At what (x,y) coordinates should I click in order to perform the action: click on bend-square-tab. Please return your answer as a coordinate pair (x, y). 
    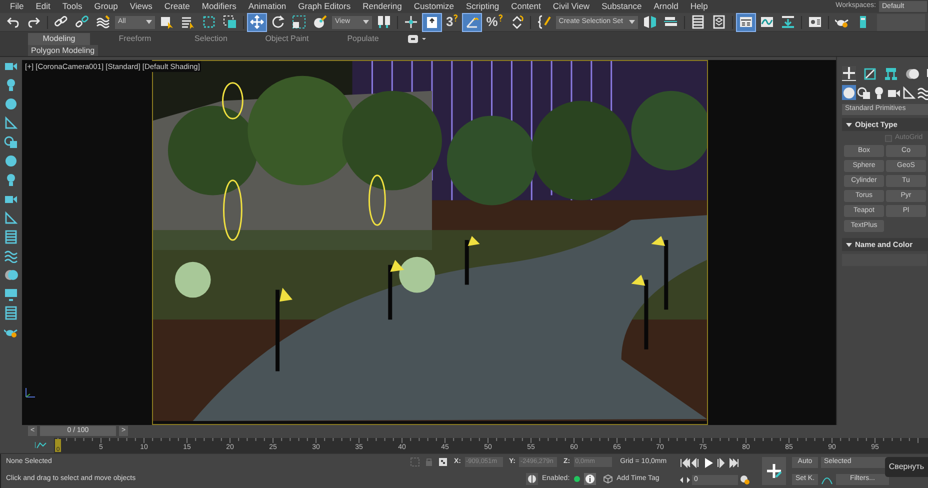
    Looking at the image, I should click on (870, 73).